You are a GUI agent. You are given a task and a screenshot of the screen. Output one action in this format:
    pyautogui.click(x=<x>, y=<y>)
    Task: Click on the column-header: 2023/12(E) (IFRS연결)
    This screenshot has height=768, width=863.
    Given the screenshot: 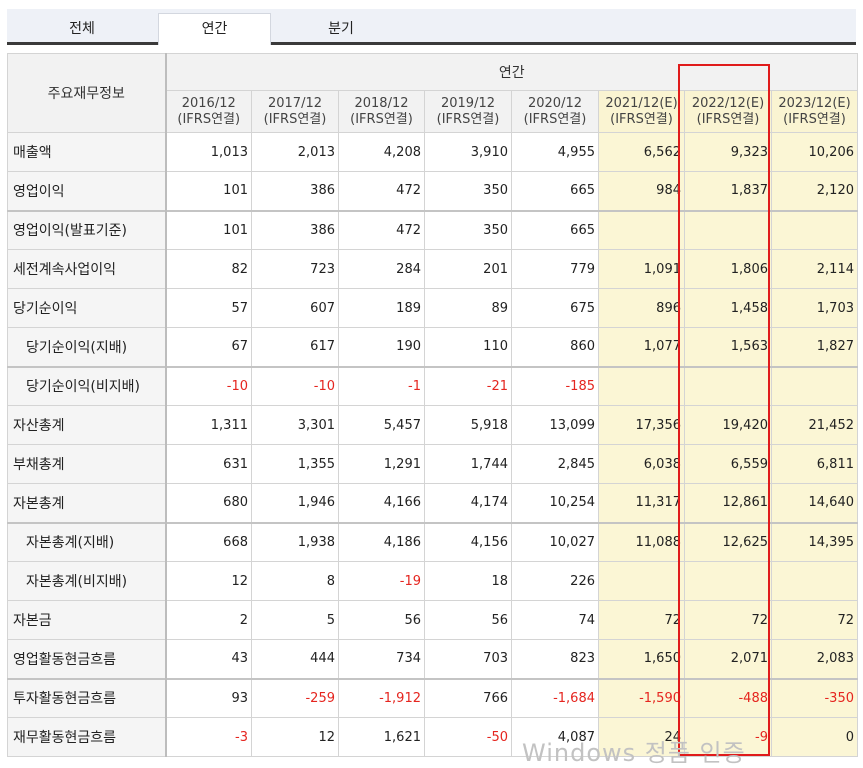 What is the action you would take?
    pyautogui.click(x=814, y=111)
    